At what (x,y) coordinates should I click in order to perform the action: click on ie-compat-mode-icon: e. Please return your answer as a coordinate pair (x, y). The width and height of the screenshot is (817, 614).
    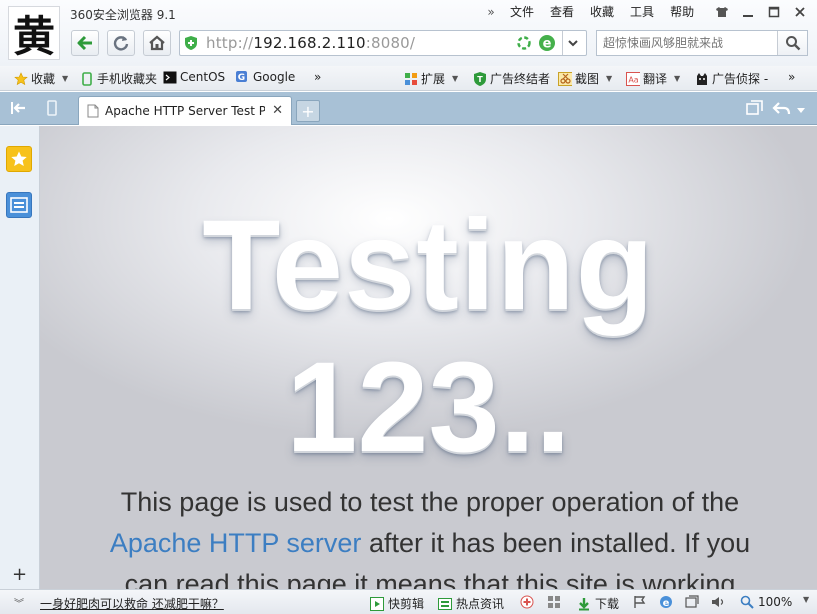
    Looking at the image, I should click on (547, 43).